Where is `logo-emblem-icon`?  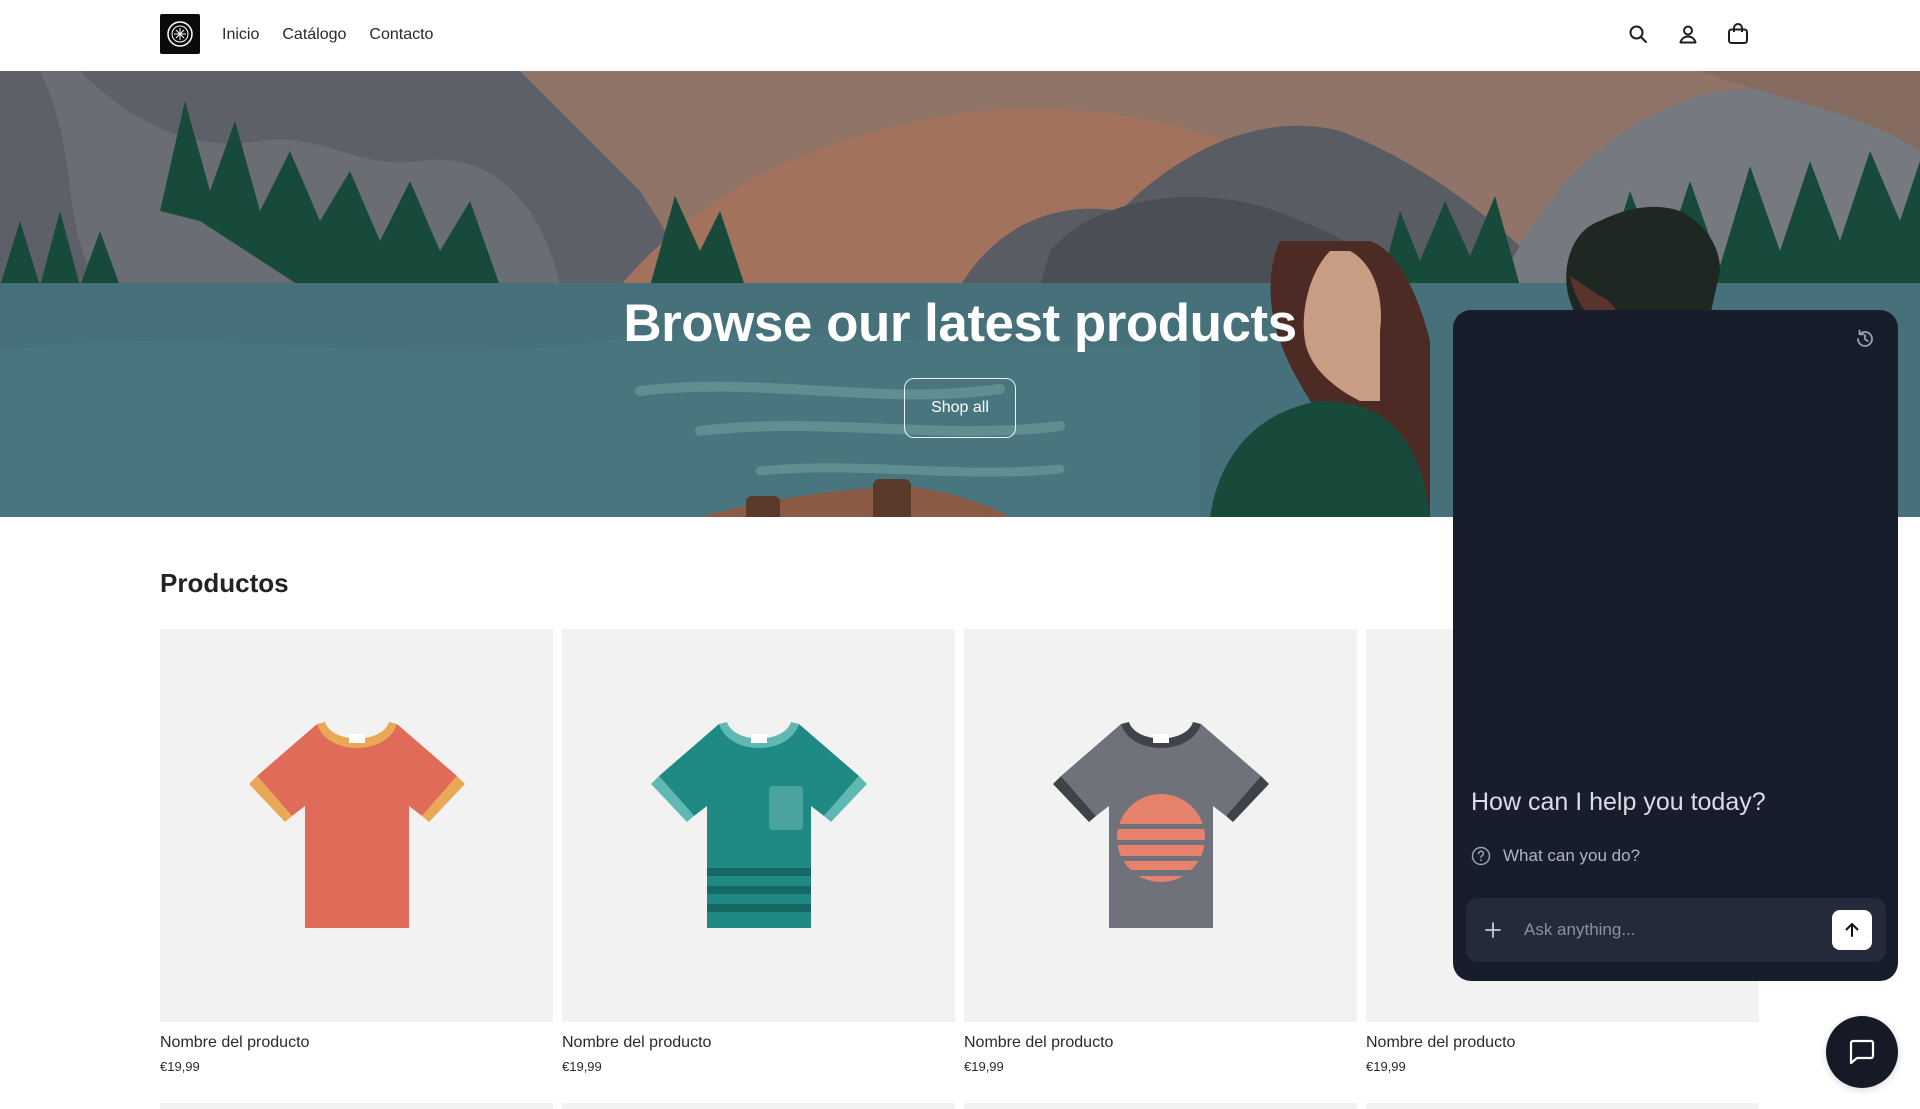 logo-emblem-icon is located at coordinates (180, 34).